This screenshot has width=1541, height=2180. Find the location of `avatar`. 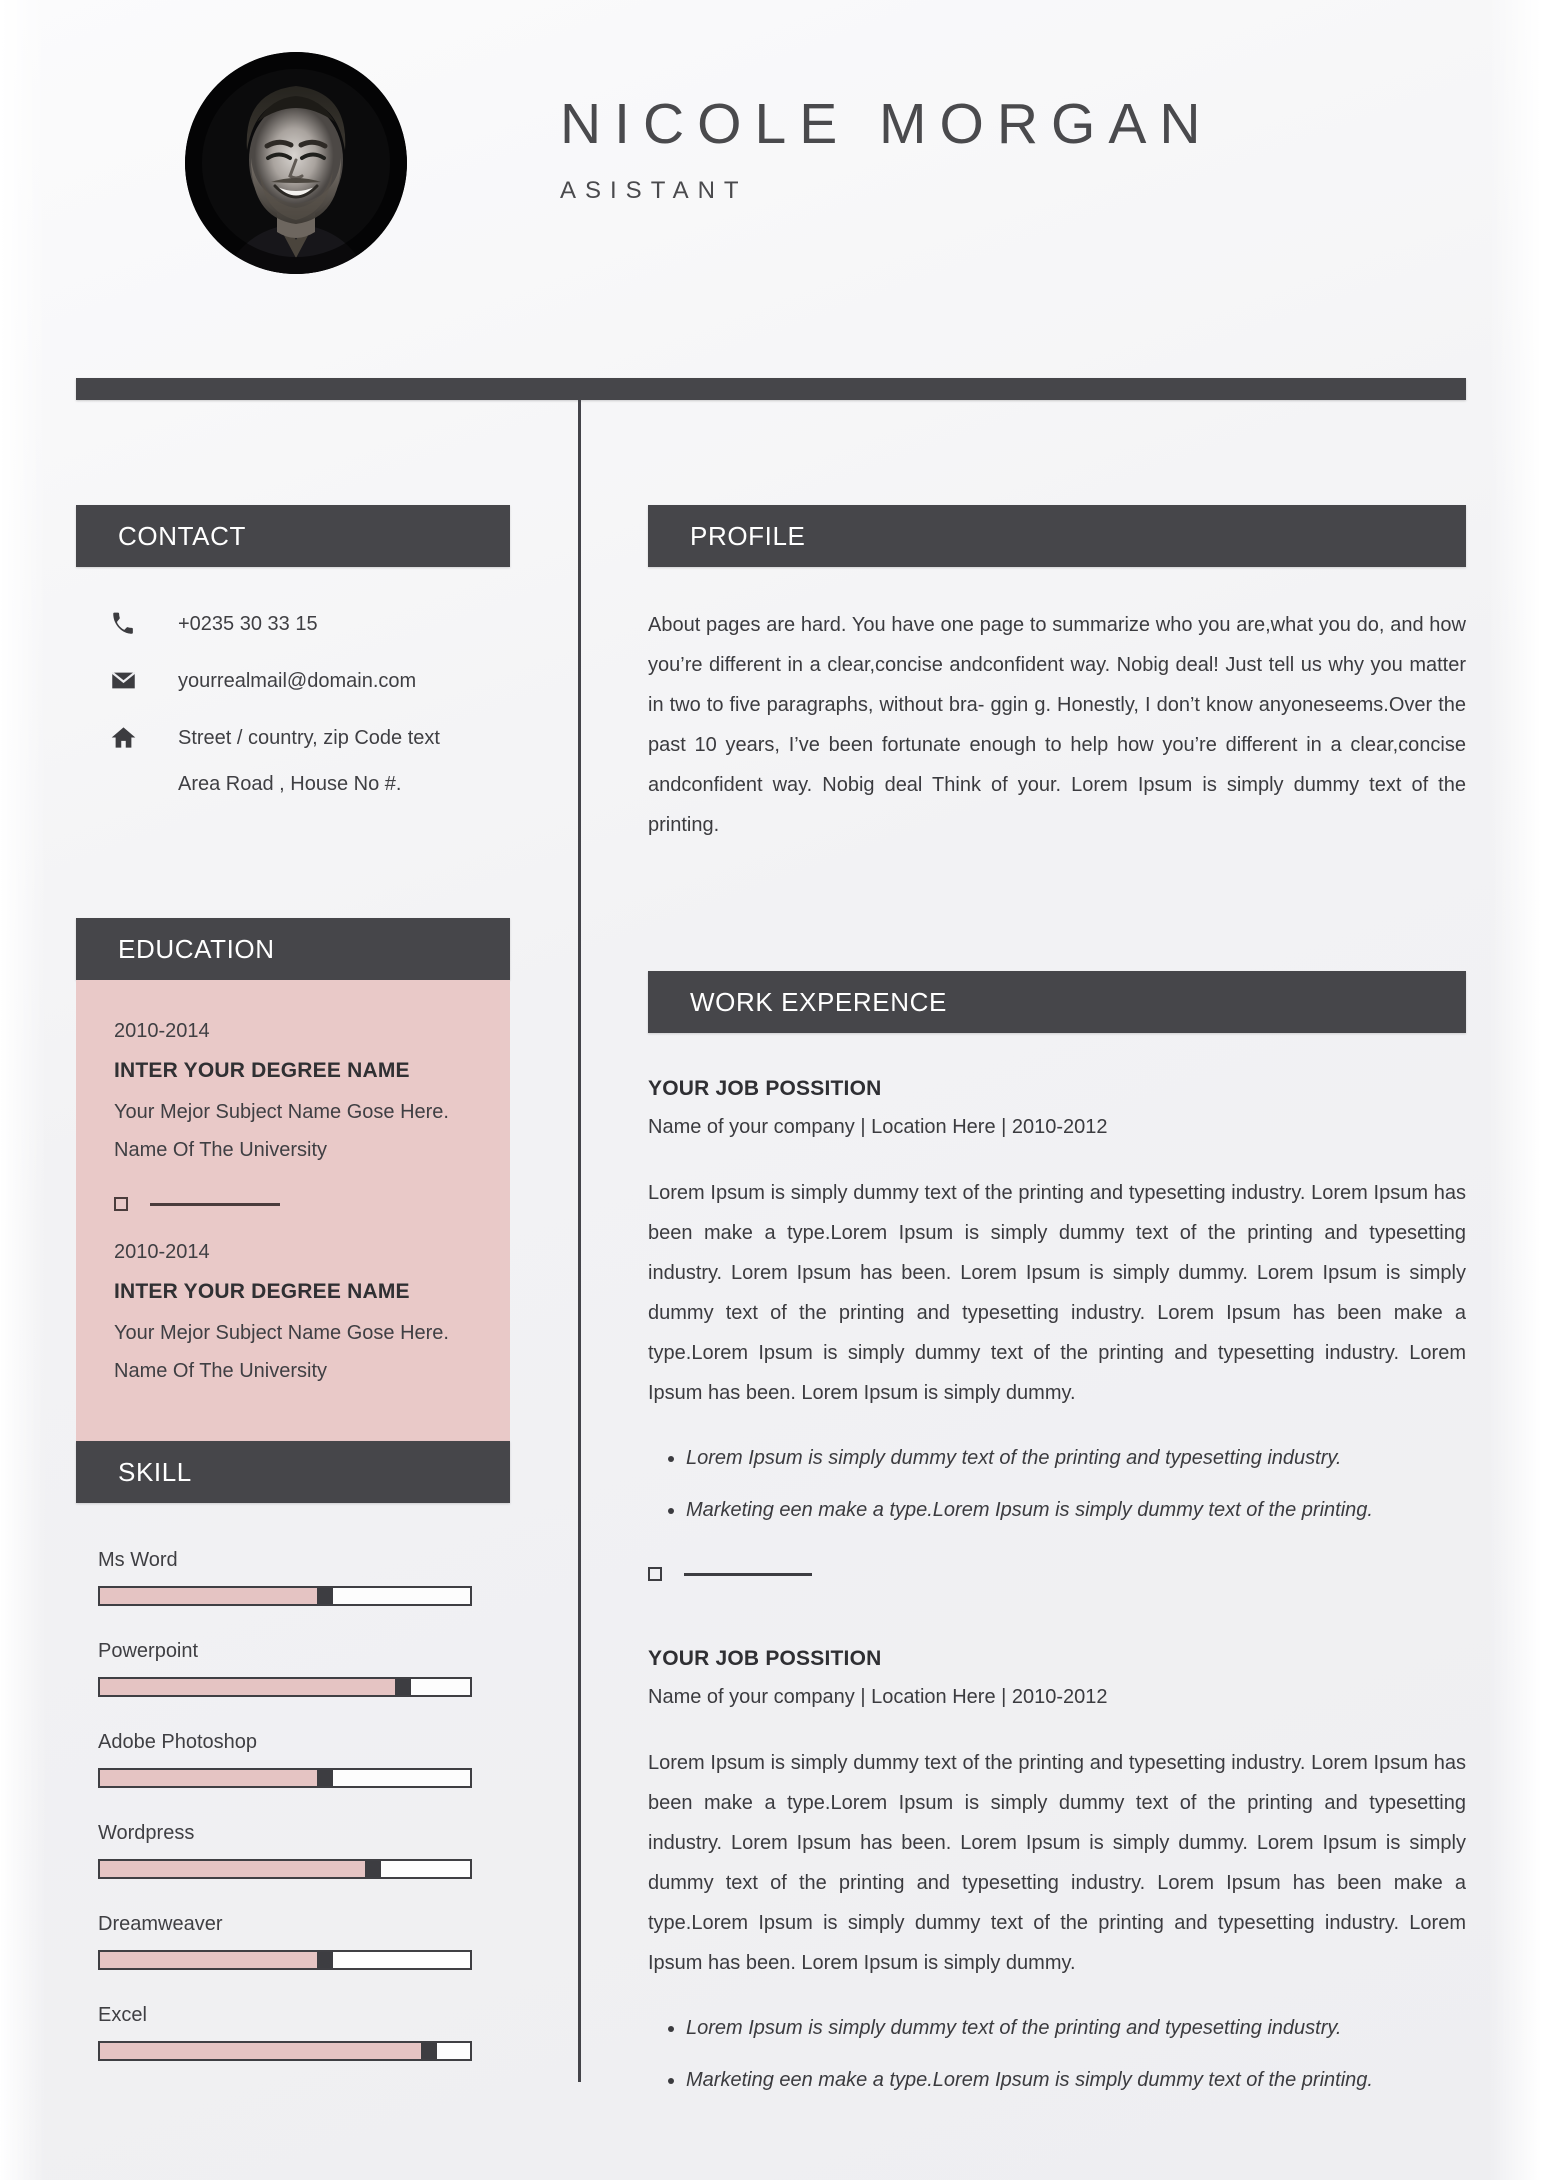

avatar is located at coordinates (296, 163).